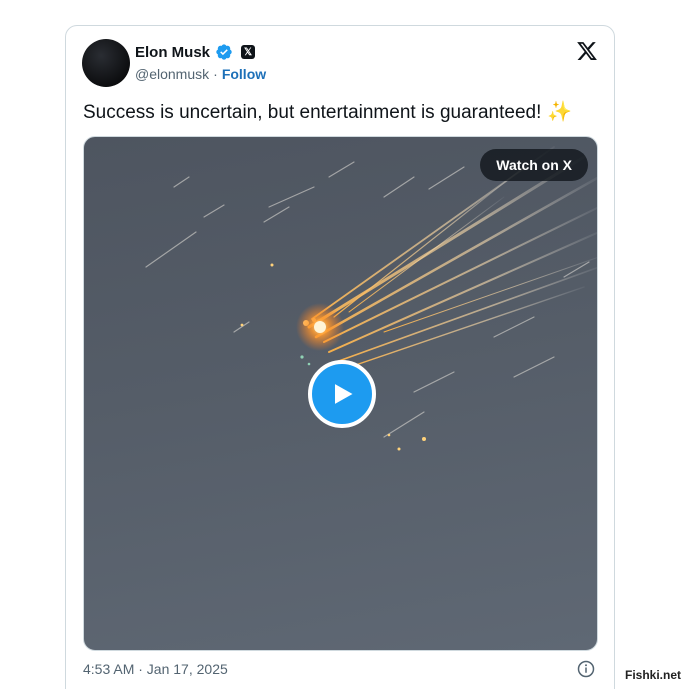  What do you see at coordinates (586, 669) in the screenshot?
I see `info-icon` at bounding box center [586, 669].